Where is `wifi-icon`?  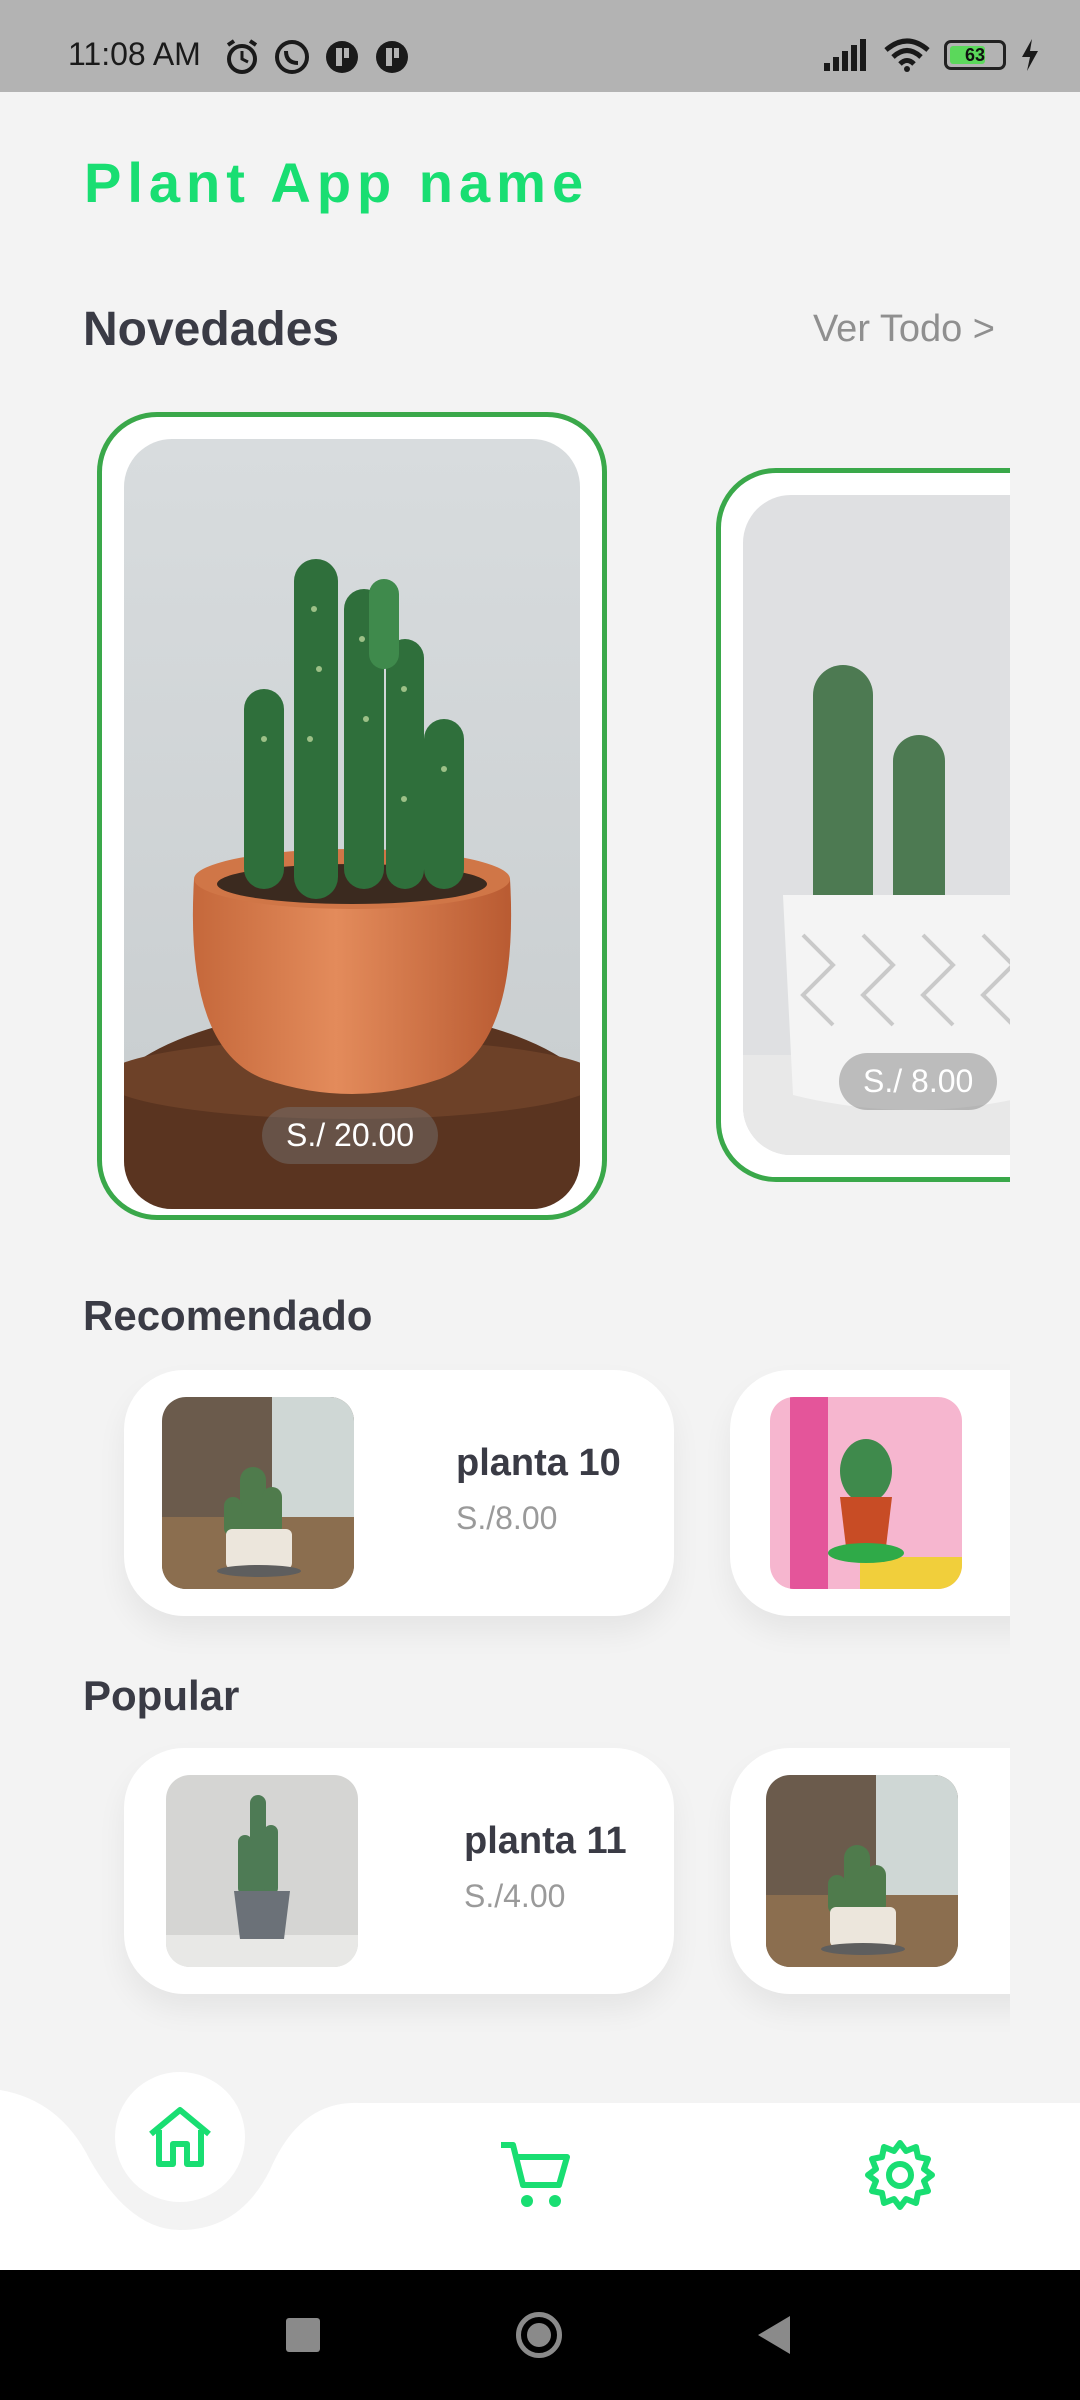
wifi-icon is located at coordinates (907, 55).